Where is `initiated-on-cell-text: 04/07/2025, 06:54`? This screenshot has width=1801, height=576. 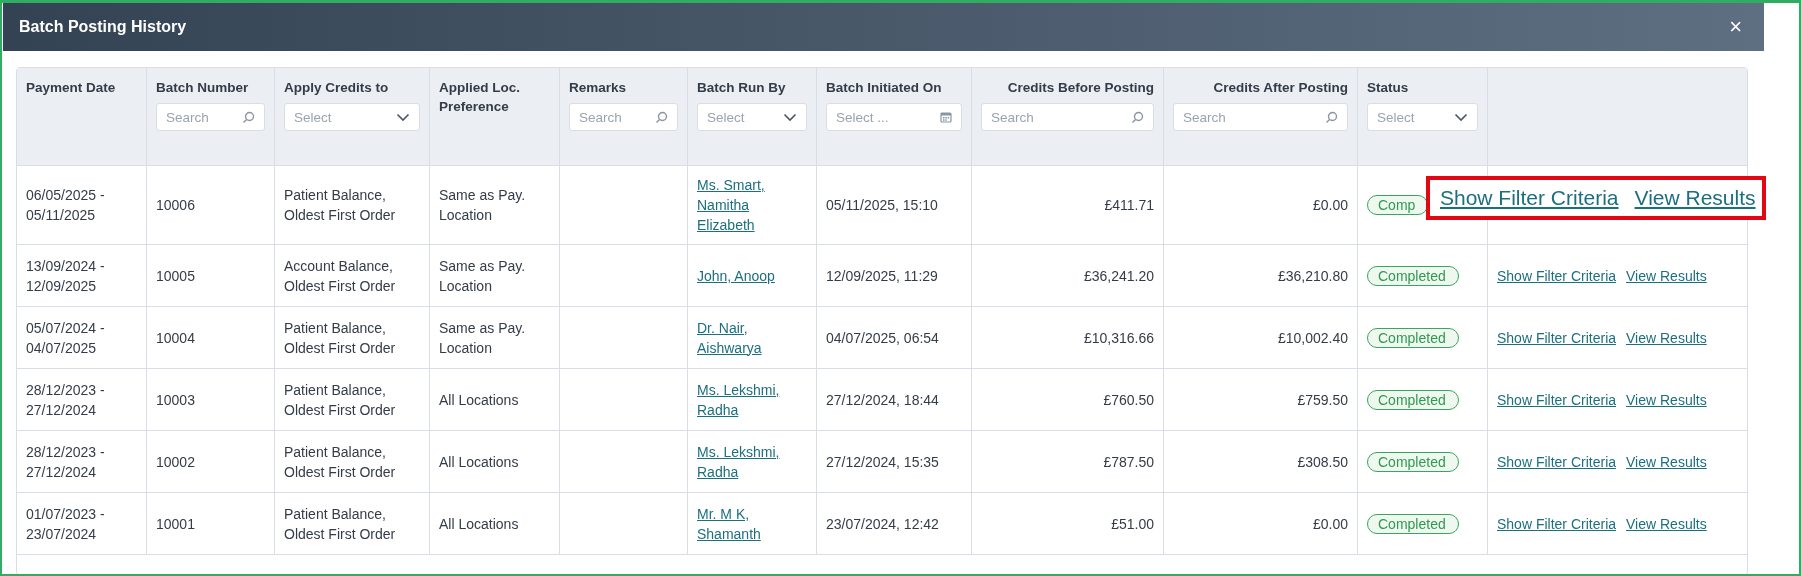 initiated-on-cell-text: 04/07/2025, 06:54 is located at coordinates (882, 338).